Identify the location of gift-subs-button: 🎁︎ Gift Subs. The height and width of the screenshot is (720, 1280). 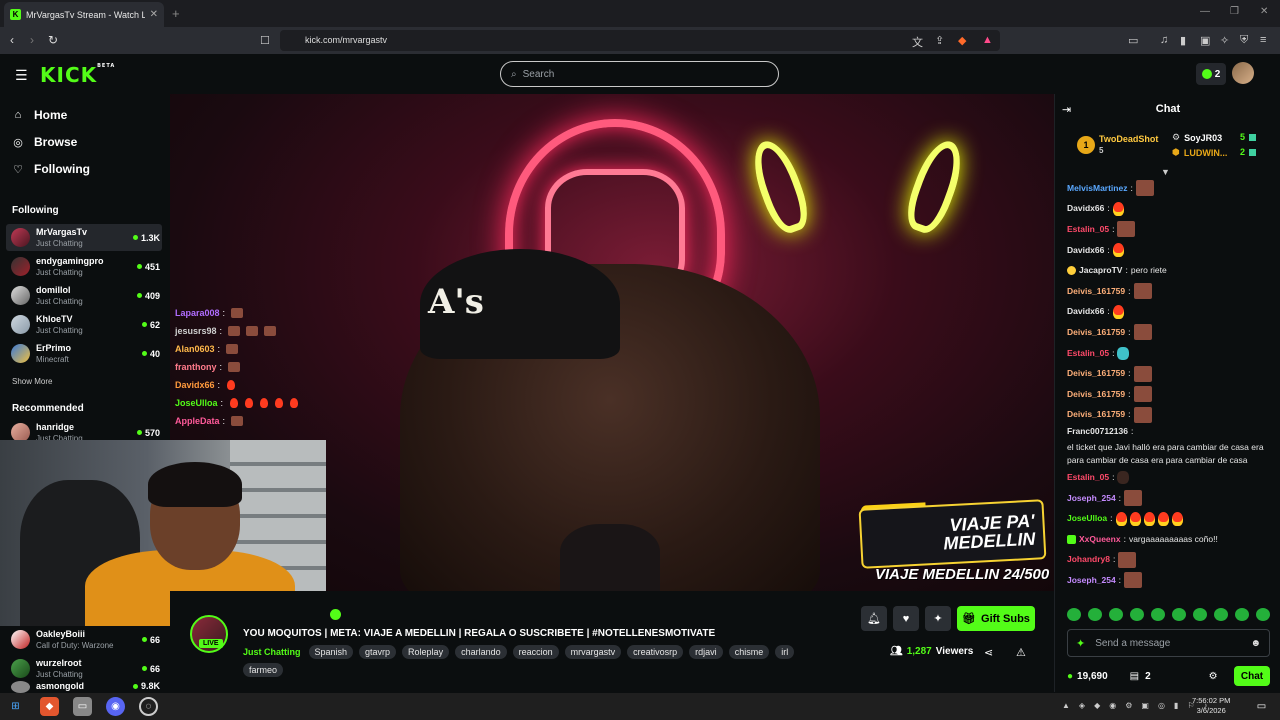
(996, 618).